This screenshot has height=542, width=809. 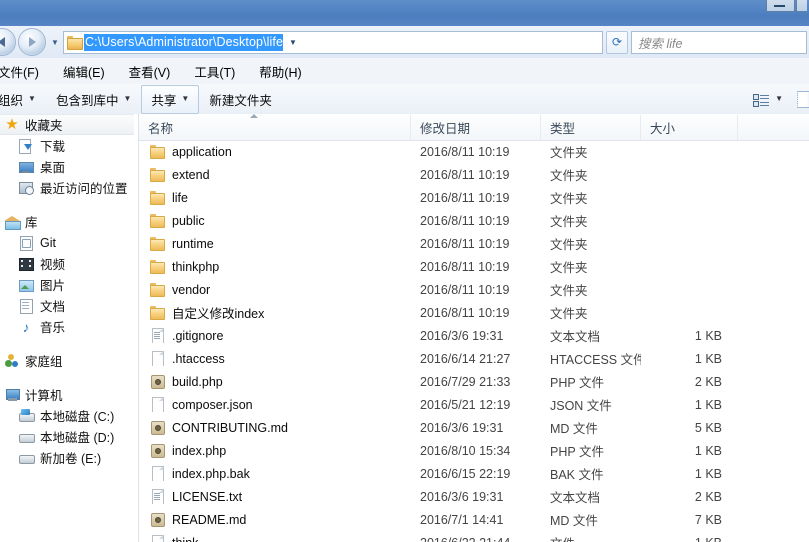 What do you see at coordinates (53, 147) in the screenshot?
I see `sidebar-label: 下载` at bounding box center [53, 147].